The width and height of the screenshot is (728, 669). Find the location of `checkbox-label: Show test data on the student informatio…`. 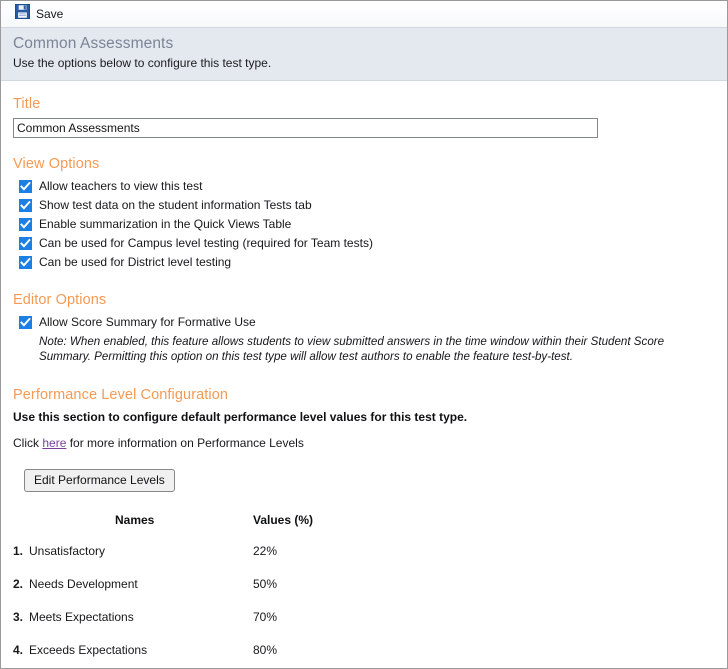

checkbox-label: Show test data on the student informatio… is located at coordinates (175, 205).